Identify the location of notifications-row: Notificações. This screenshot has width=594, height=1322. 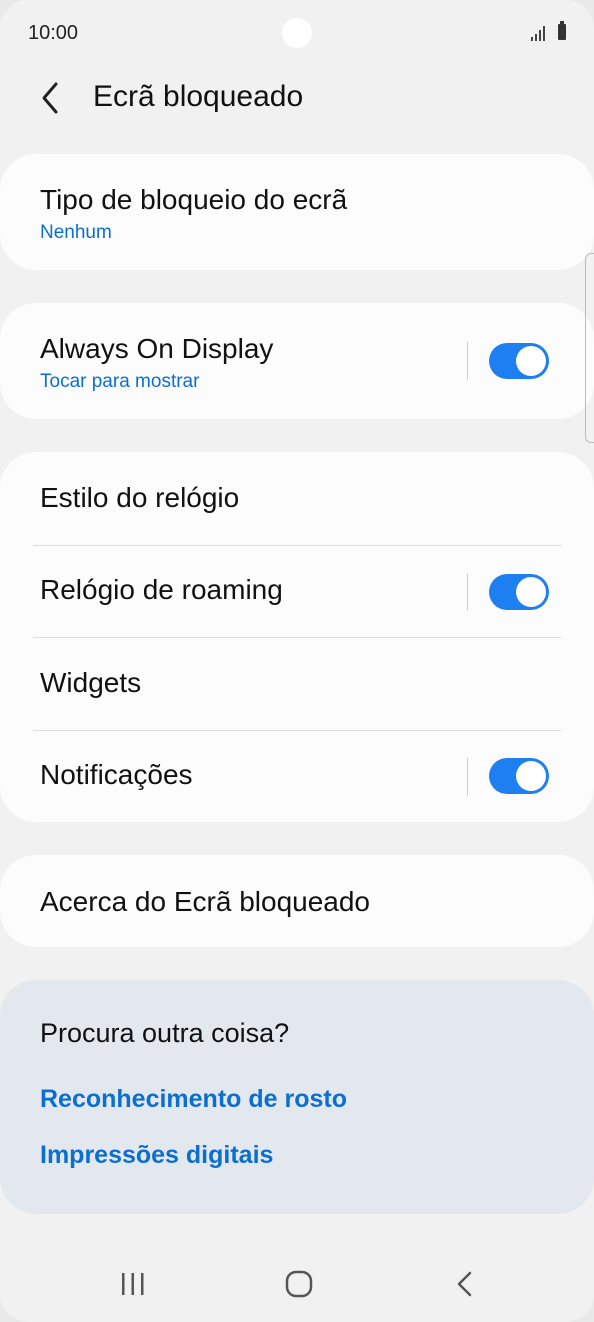
(297, 776).